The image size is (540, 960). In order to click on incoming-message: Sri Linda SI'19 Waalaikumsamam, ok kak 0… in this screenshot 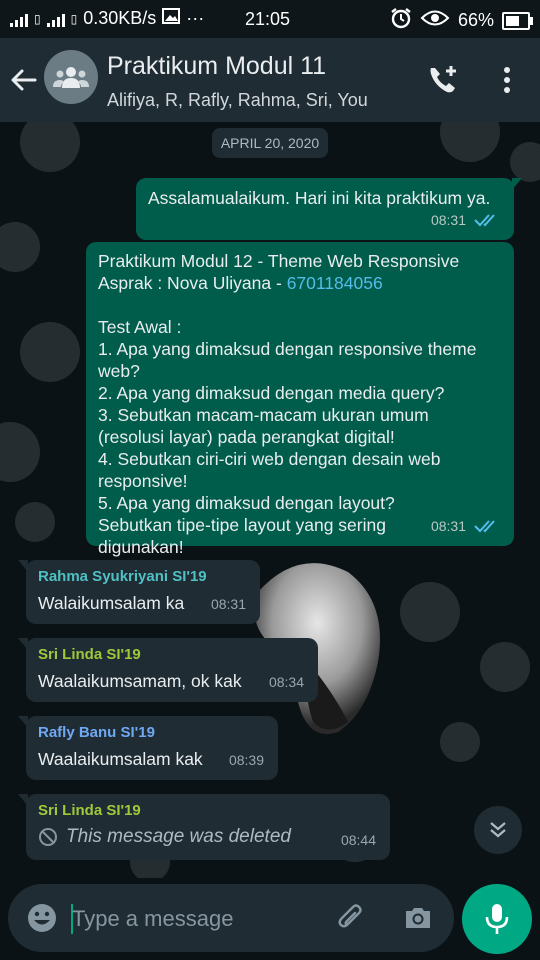, I will do `click(168, 670)`.